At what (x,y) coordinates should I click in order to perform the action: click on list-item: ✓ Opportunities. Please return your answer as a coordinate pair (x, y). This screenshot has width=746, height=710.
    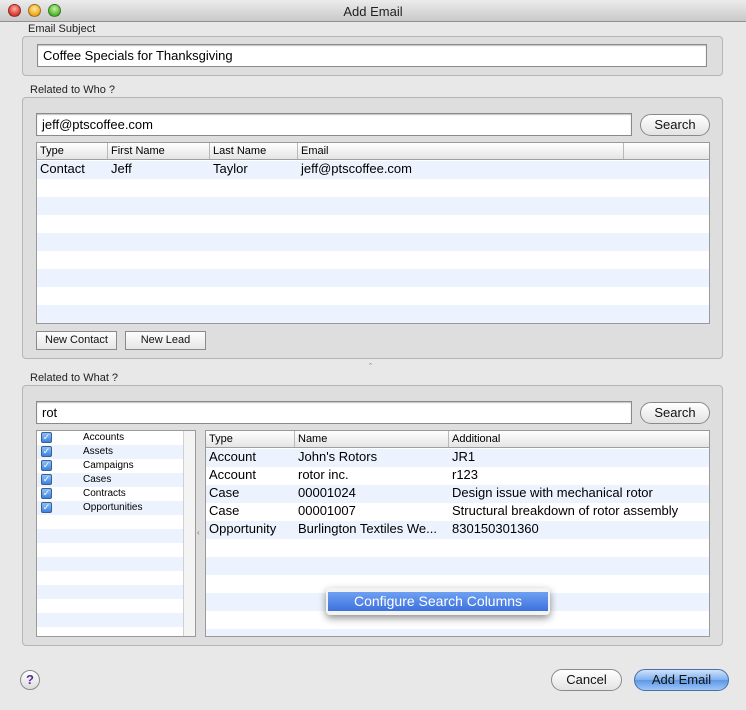
    Looking at the image, I should click on (116, 508).